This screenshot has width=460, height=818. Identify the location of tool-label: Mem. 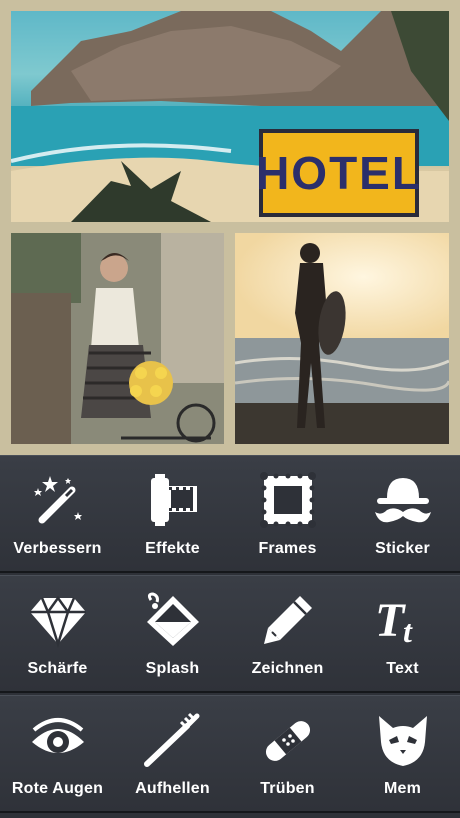
(402, 788).